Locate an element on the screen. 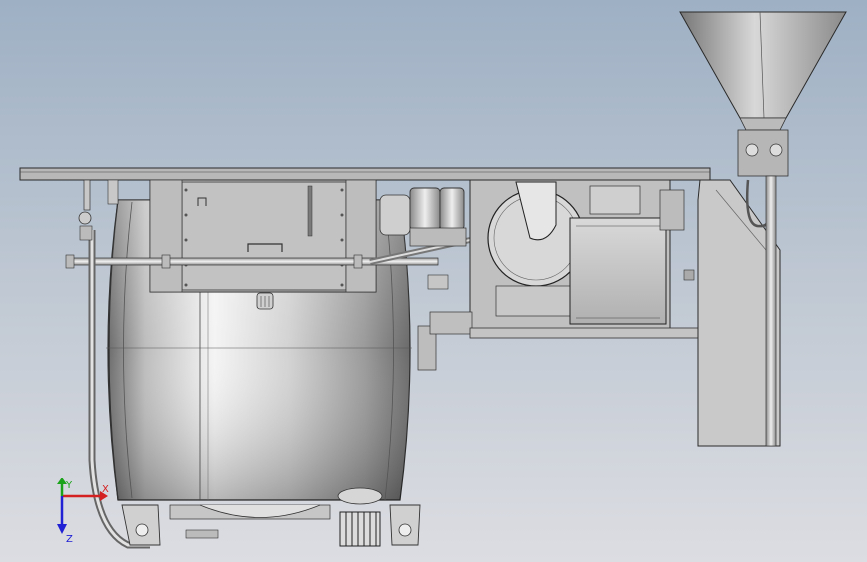  z-axis-label: Z is located at coordinates (69, 539).